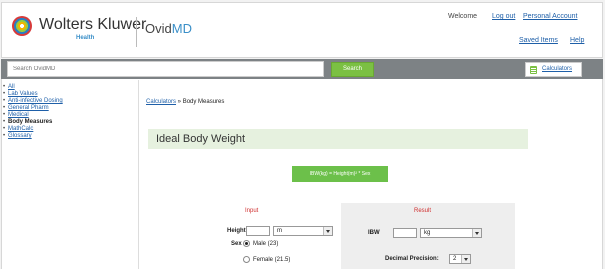 This screenshot has width=605, height=269. What do you see at coordinates (503, 16) in the screenshot?
I see `logout-link: Log out` at bounding box center [503, 16].